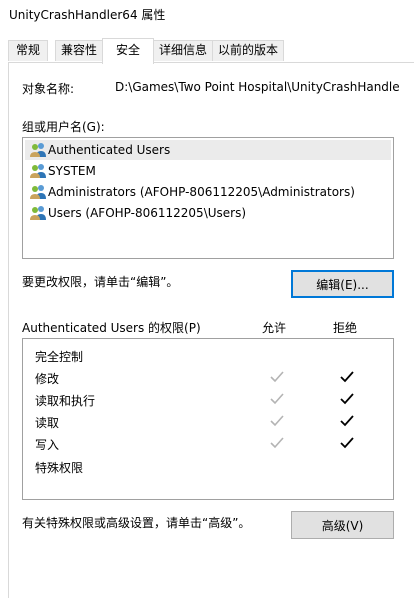 This screenshot has width=416, height=598. Describe the element at coordinates (208, 400) in the screenshot. I see `permission-row-read-execute: 读取和执行` at that location.